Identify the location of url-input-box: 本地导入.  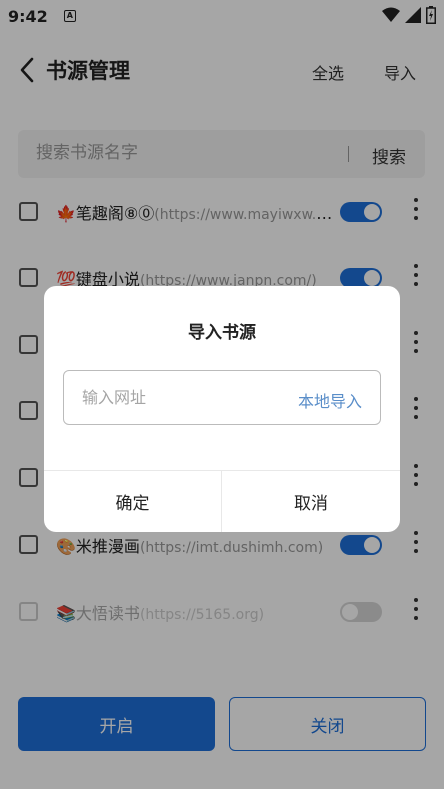
(222, 397).